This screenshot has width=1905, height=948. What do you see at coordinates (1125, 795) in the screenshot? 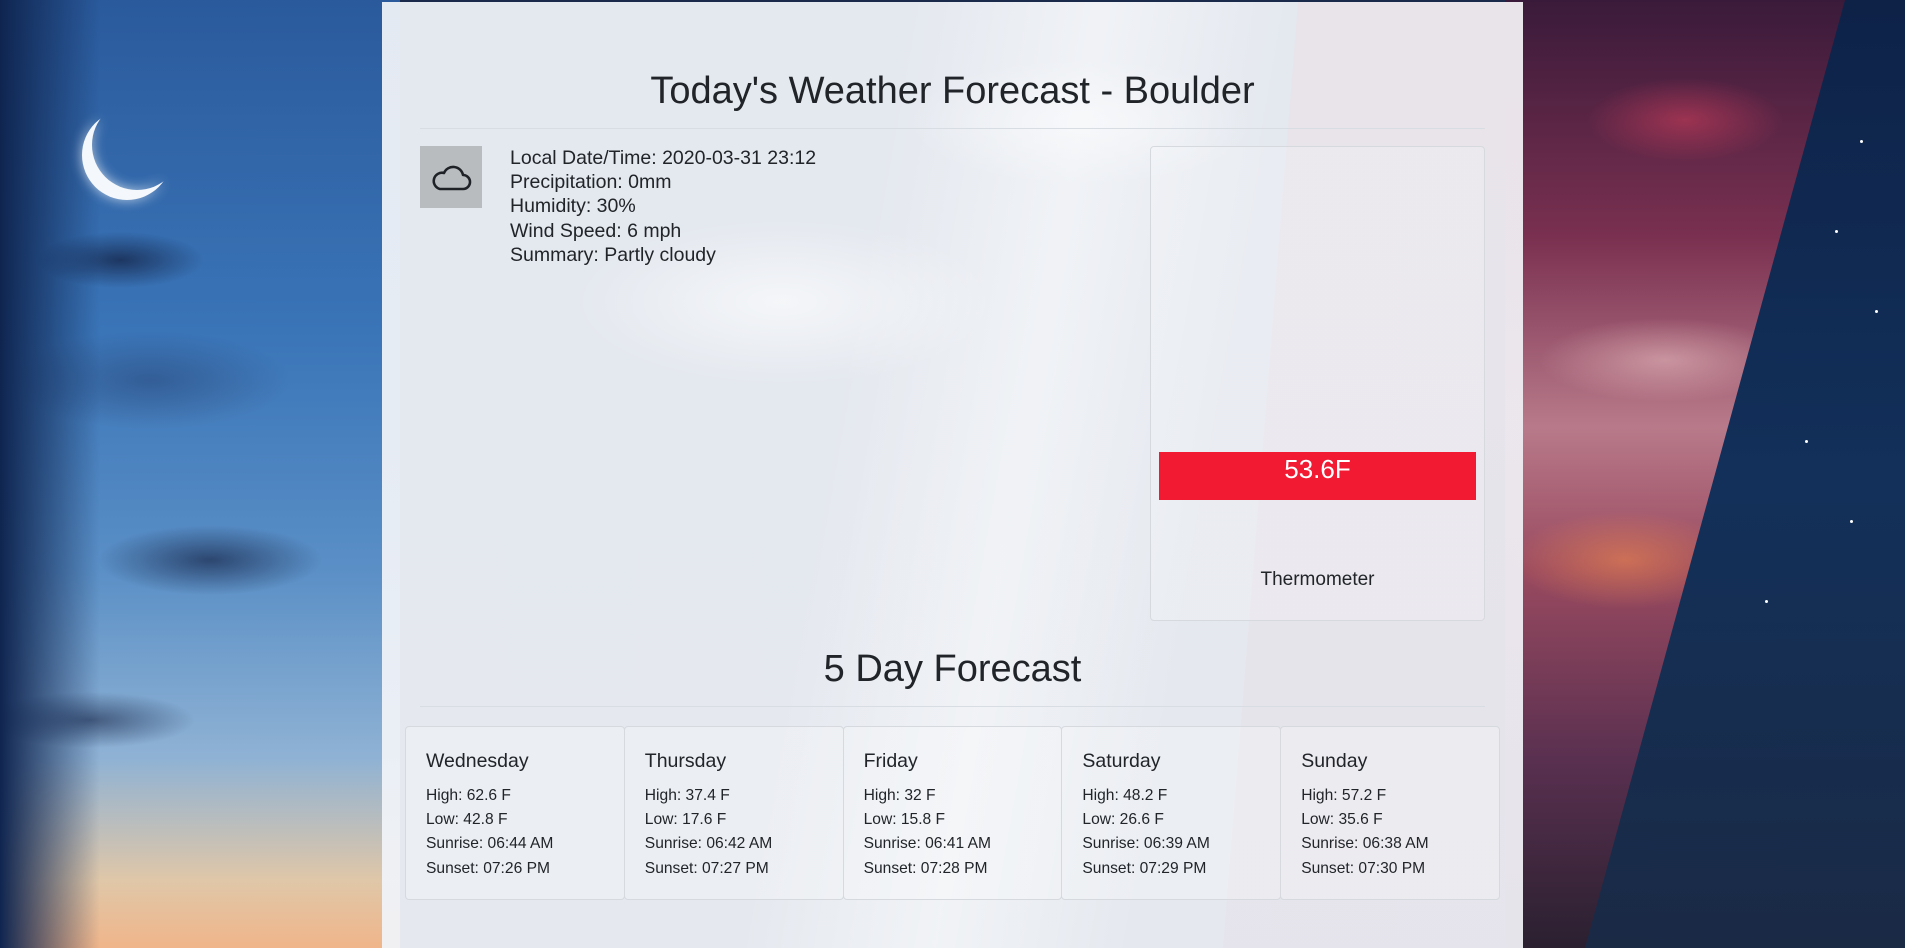
I see `day-high: High: 48.2 F` at bounding box center [1125, 795].